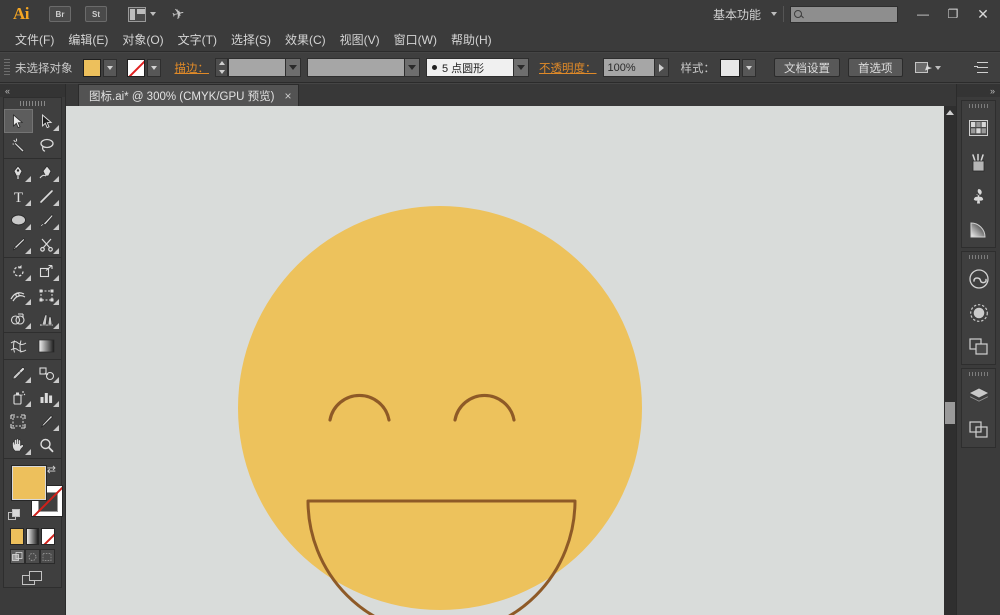 This screenshot has width=1000, height=615. Describe the element at coordinates (18, 319) in the screenshot. I see `shape-builder-tool` at that location.